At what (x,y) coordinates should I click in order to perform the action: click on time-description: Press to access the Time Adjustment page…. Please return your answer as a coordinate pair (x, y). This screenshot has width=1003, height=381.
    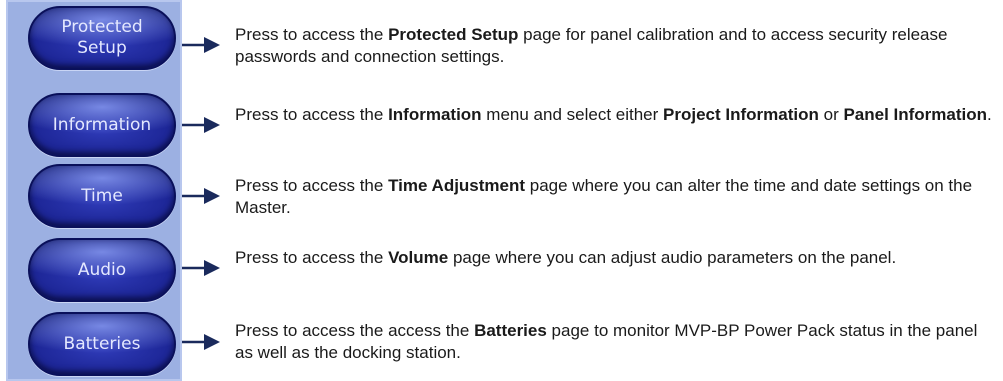
    Looking at the image, I should click on (615, 197).